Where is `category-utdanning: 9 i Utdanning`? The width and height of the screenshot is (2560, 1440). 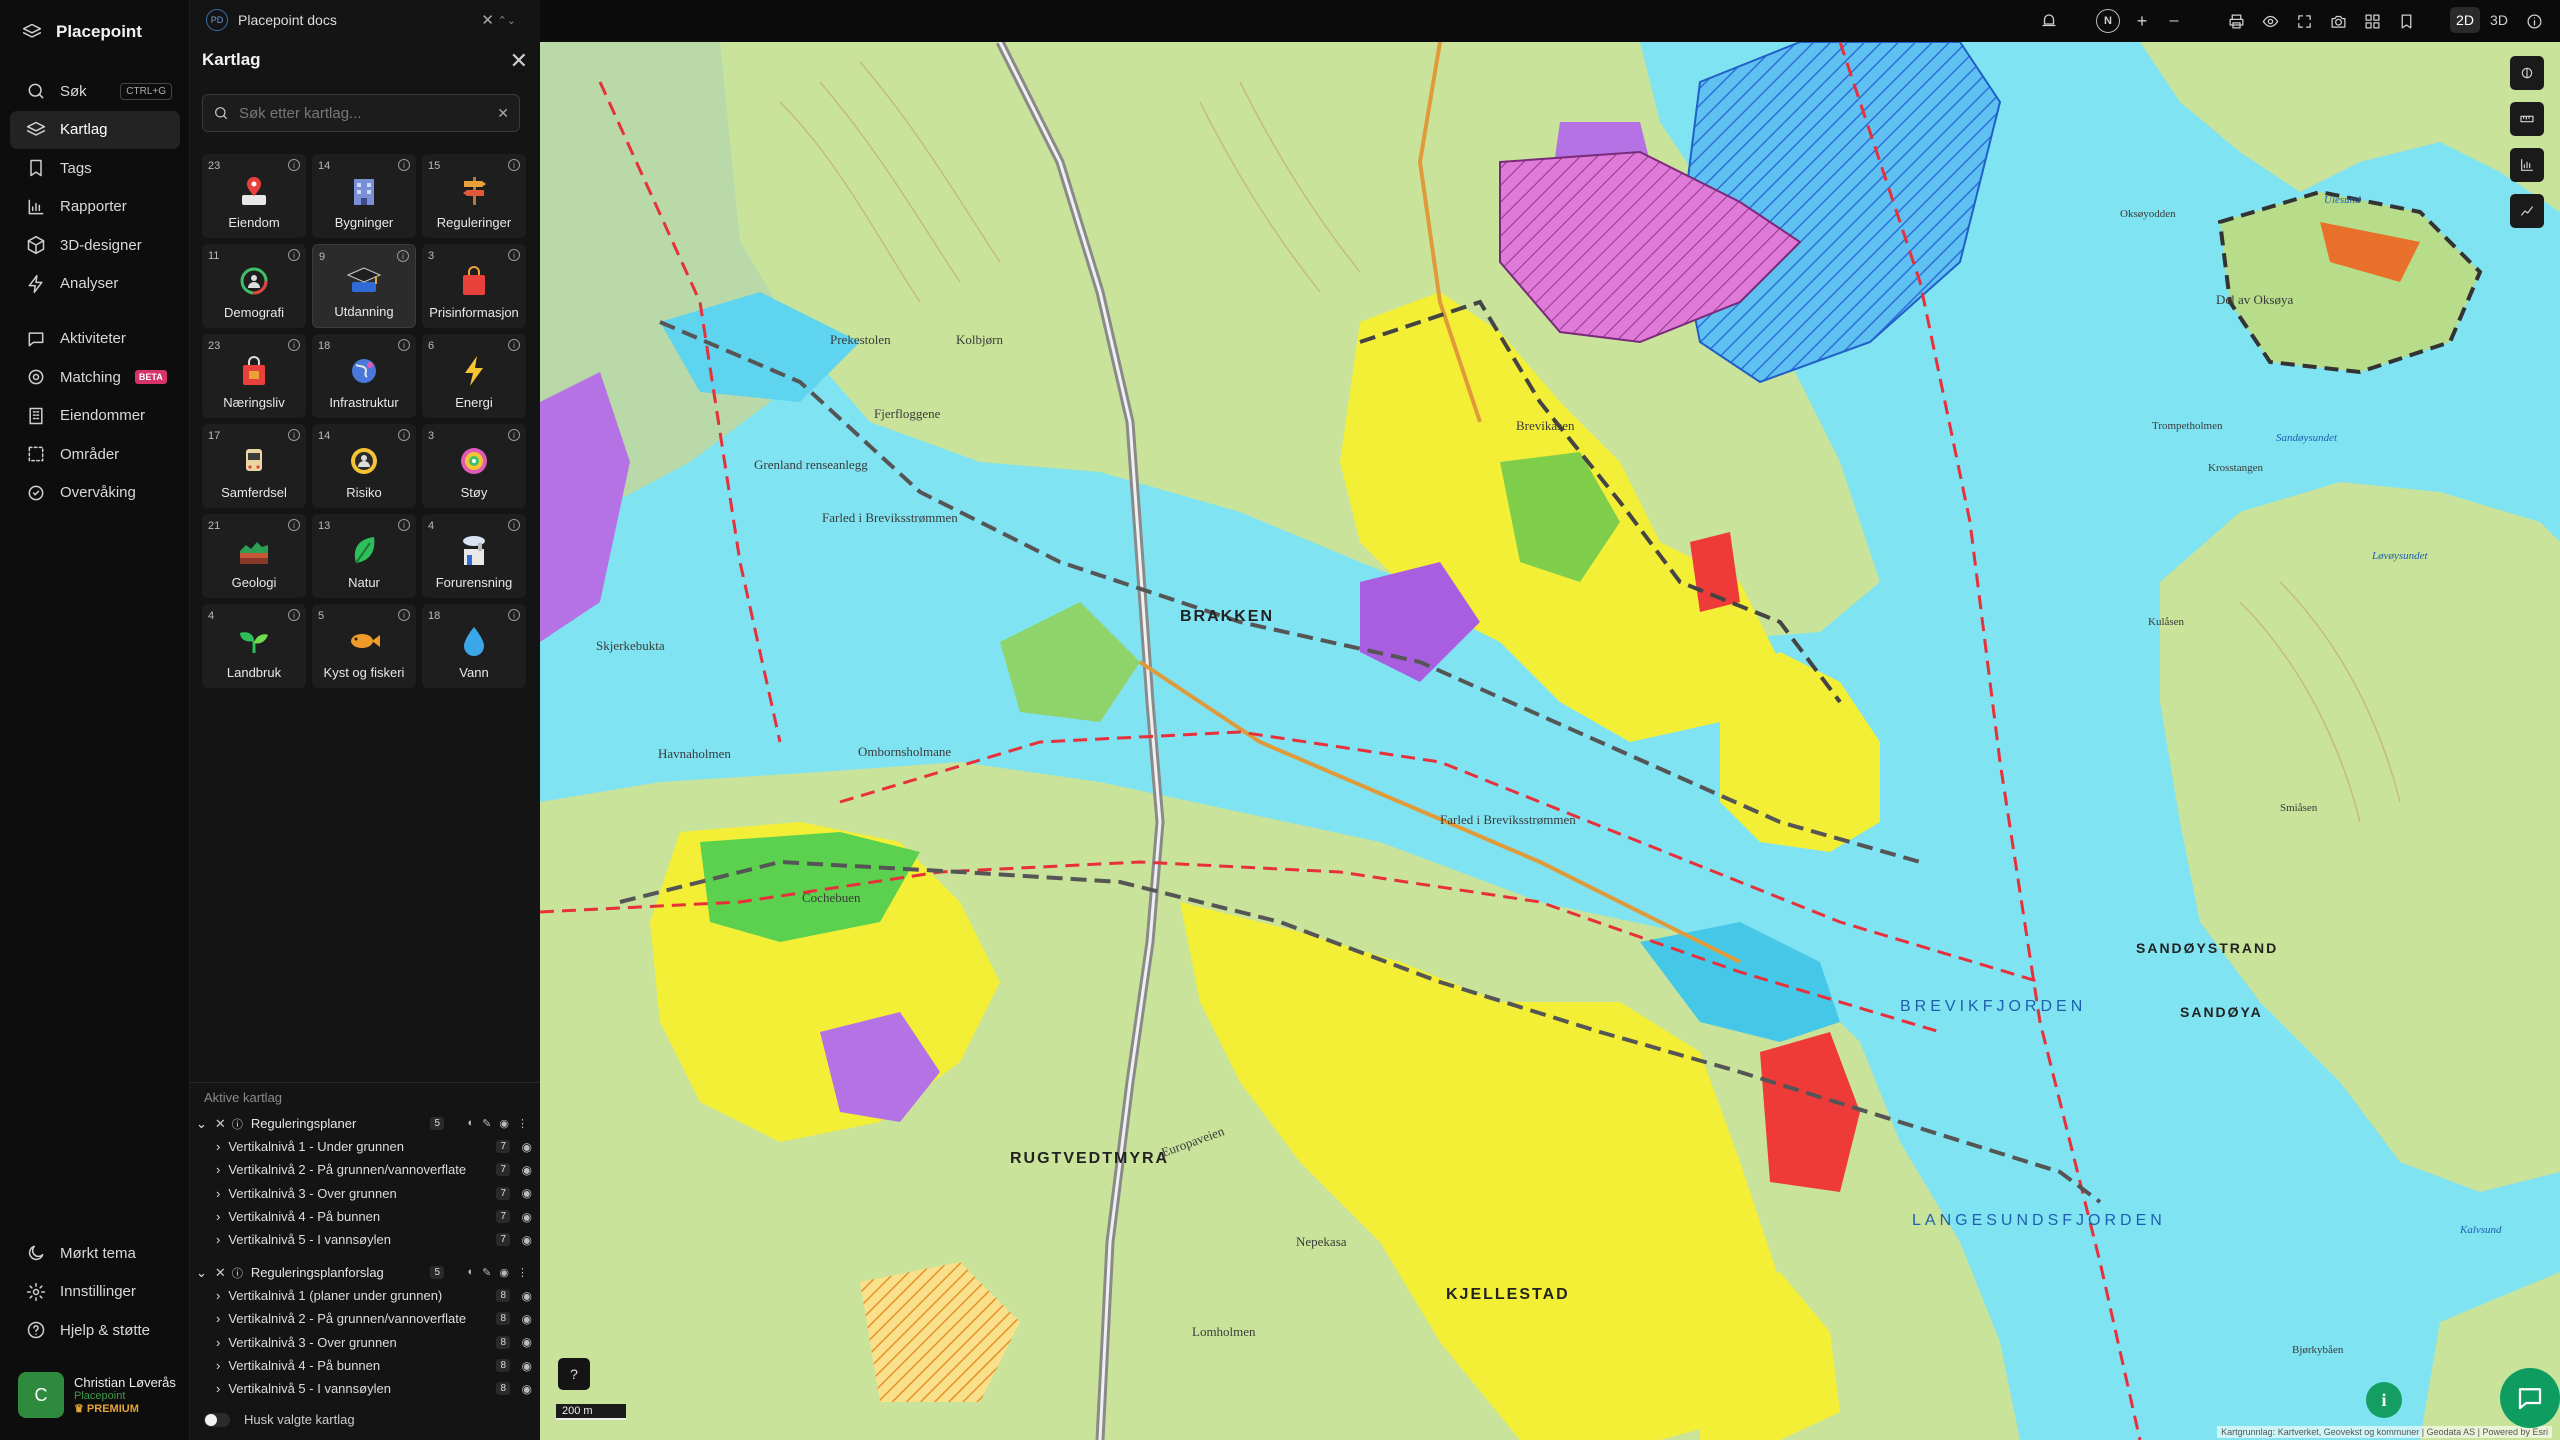 category-utdanning: 9 i Utdanning is located at coordinates (364, 286).